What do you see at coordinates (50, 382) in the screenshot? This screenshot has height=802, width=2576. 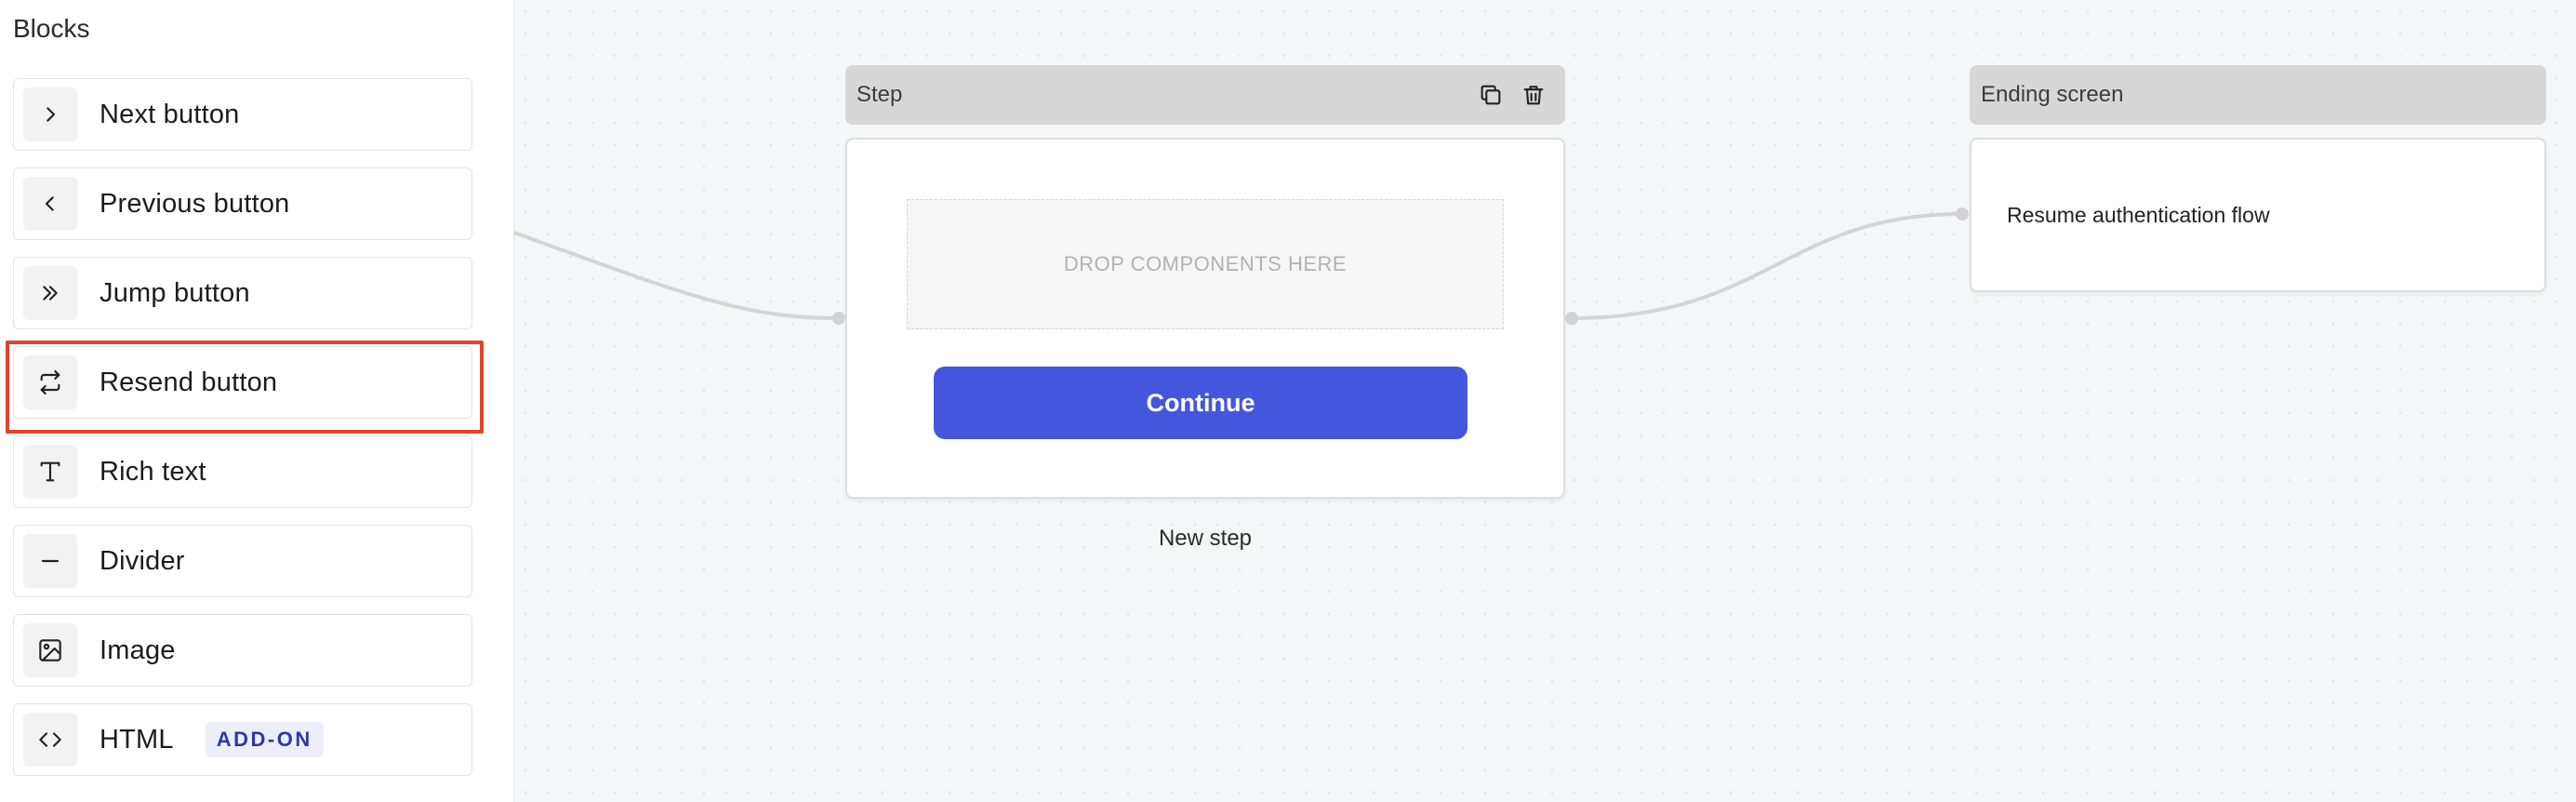 I see `repeat-arrows-icon` at bounding box center [50, 382].